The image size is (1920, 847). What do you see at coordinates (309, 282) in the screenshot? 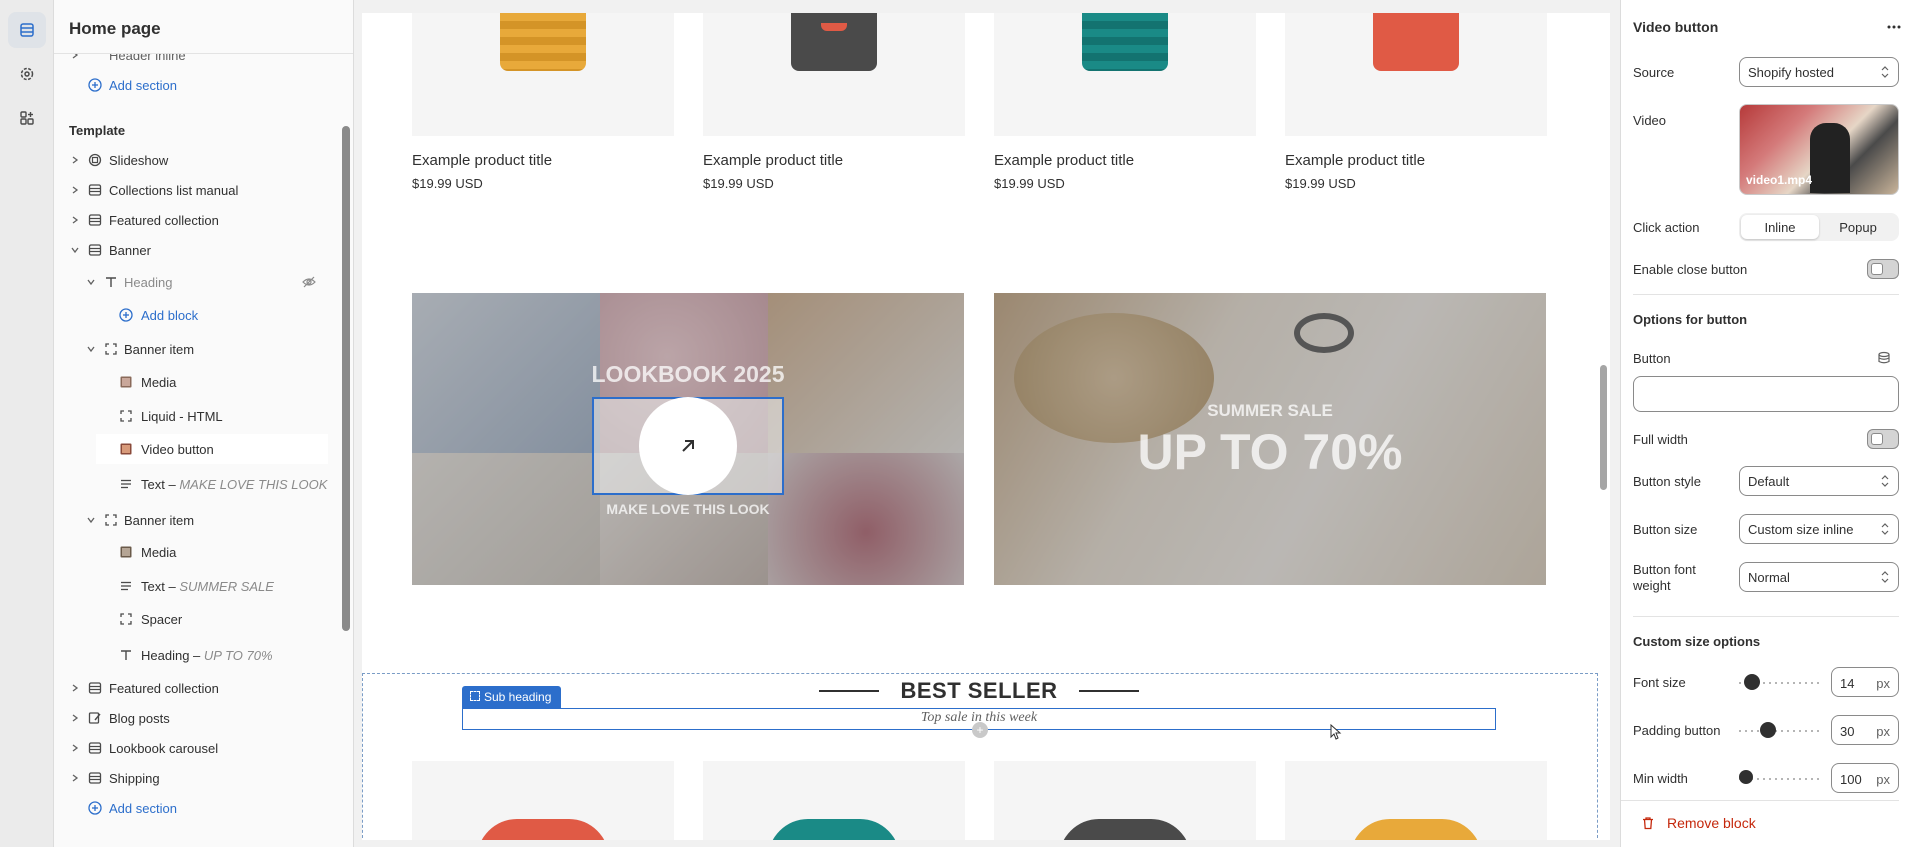
I see `eye-hidden-icon` at bounding box center [309, 282].